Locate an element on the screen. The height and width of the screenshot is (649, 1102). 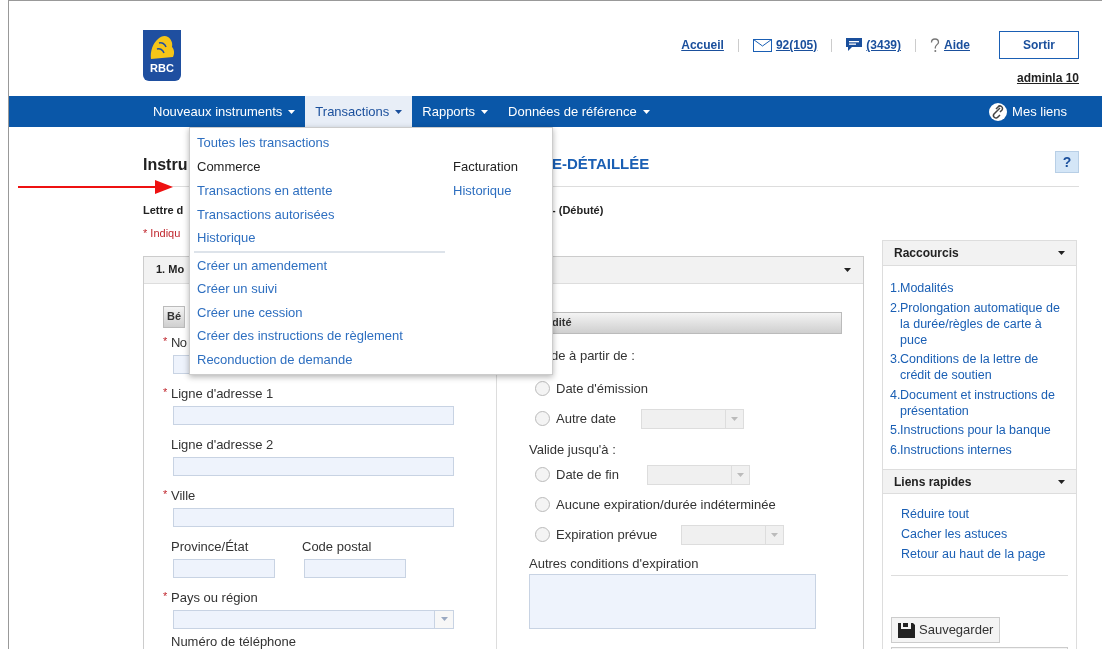
field-label: Numéro de téléphone is located at coordinates (234, 641).